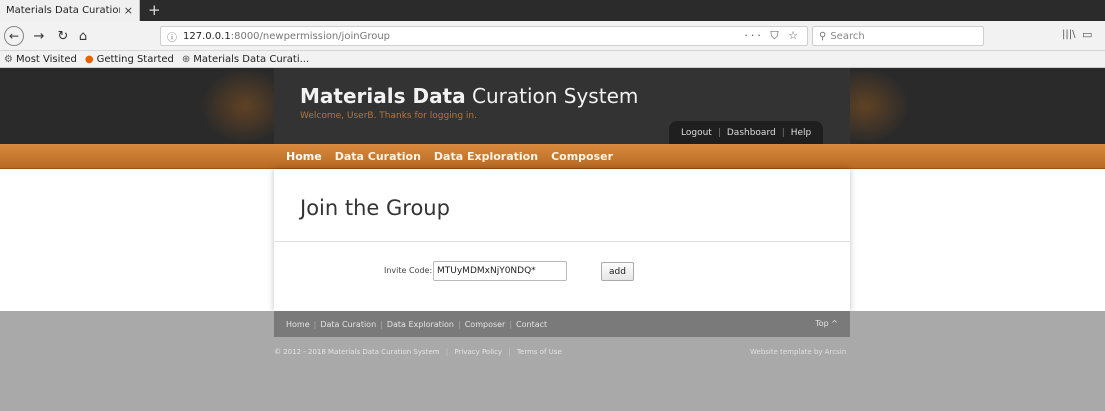  I want to click on page-title: Join the Group, so click(375, 208).